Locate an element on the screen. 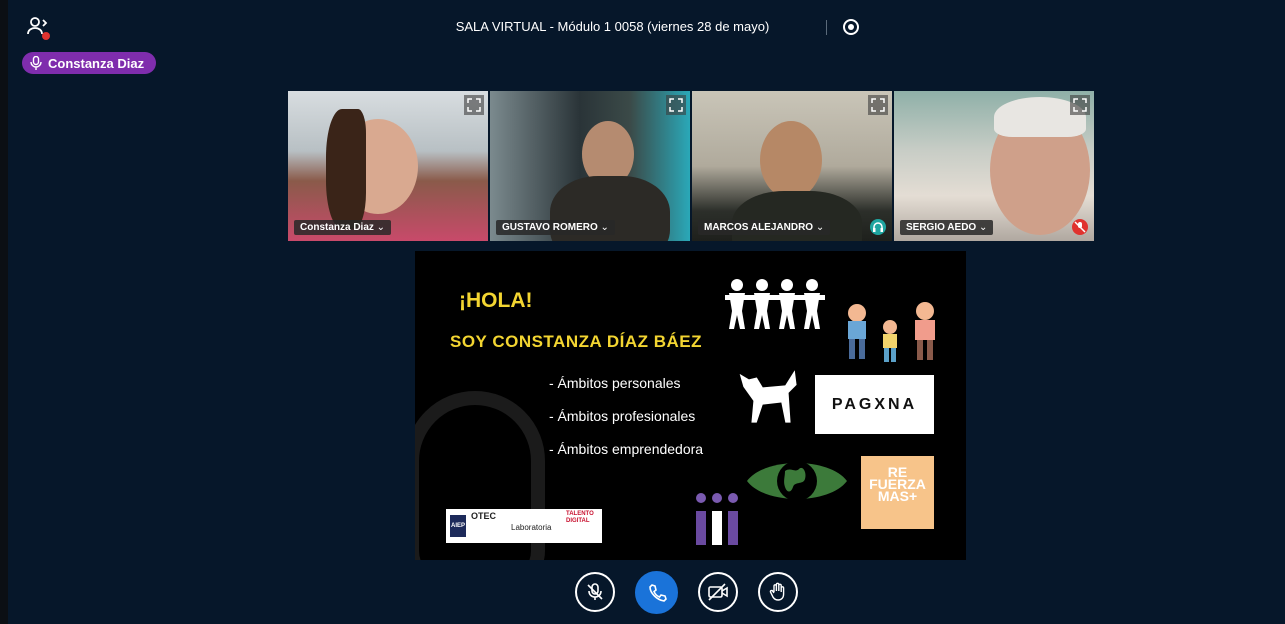 This screenshot has width=1285, height=624. record-button is located at coordinates (851, 27).